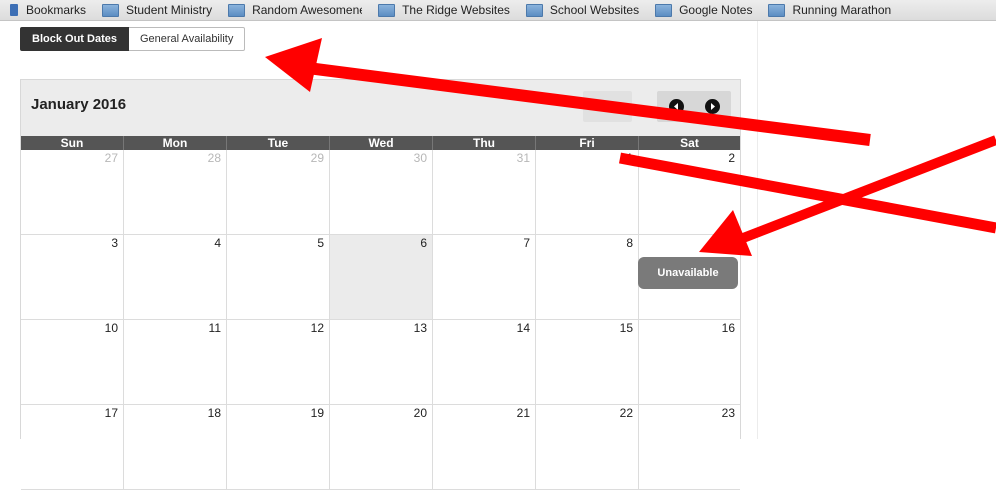 This screenshot has width=996, height=490. What do you see at coordinates (114, 243) in the screenshot?
I see `day-number: 3` at bounding box center [114, 243].